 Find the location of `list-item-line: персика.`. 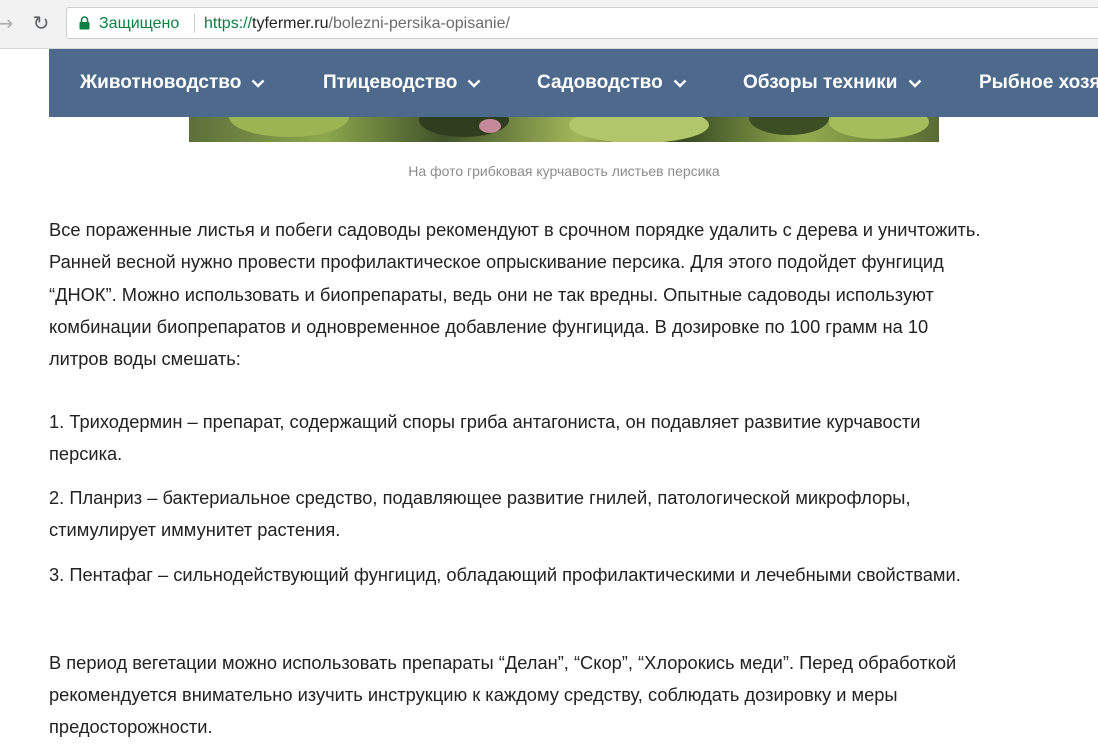

list-item-line: персика. is located at coordinates (86, 453).